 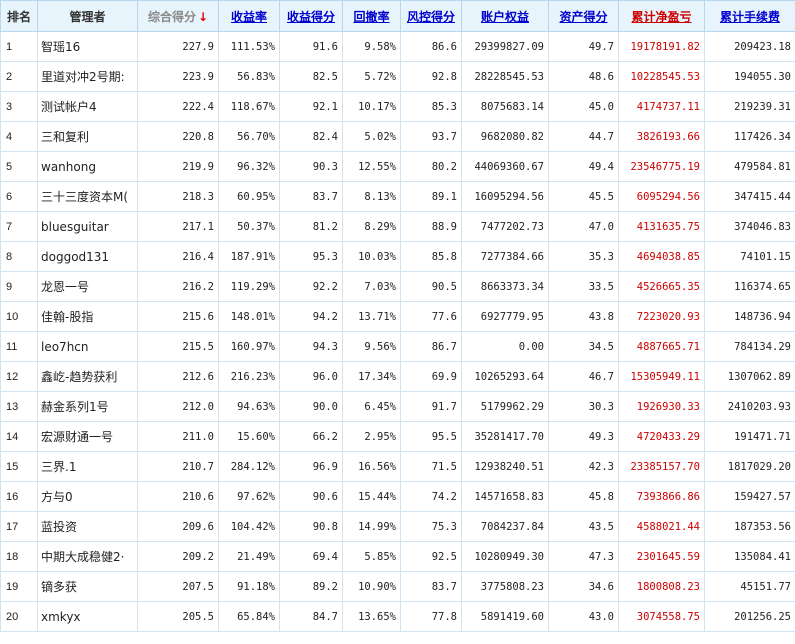 What do you see at coordinates (87, 76) in the screenshot?
I see `cell-manager-link: 里道对冲2号期:` at bounding box center [87, 76].